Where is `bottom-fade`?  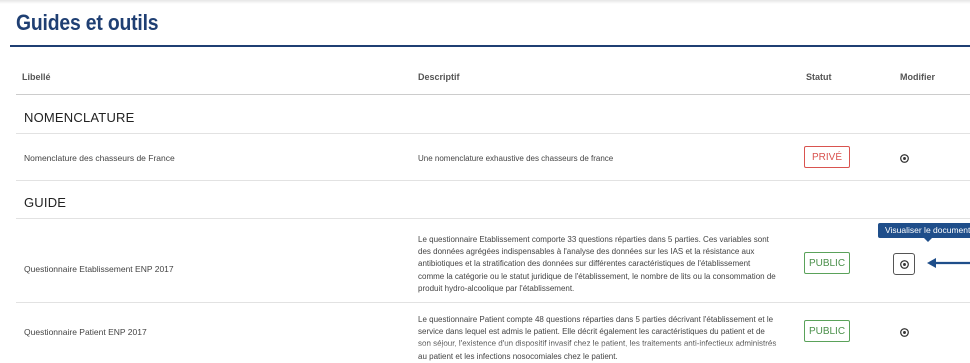
bottom-fade is located at coordinates (485, 347).